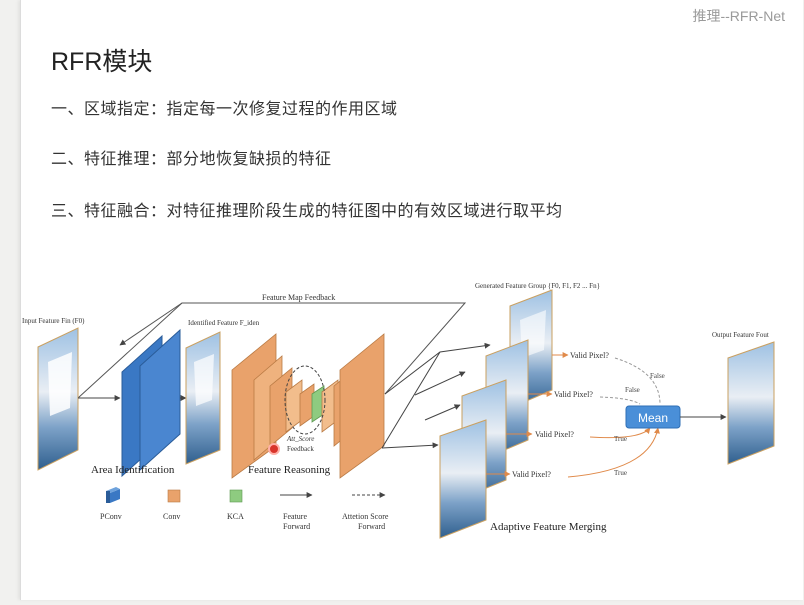 This screenshot has width=804, height=605. What do you see at coordinates (653, 418) in the screenshot?
I see `mean-label: Mean` at bounding box center [653, 418].